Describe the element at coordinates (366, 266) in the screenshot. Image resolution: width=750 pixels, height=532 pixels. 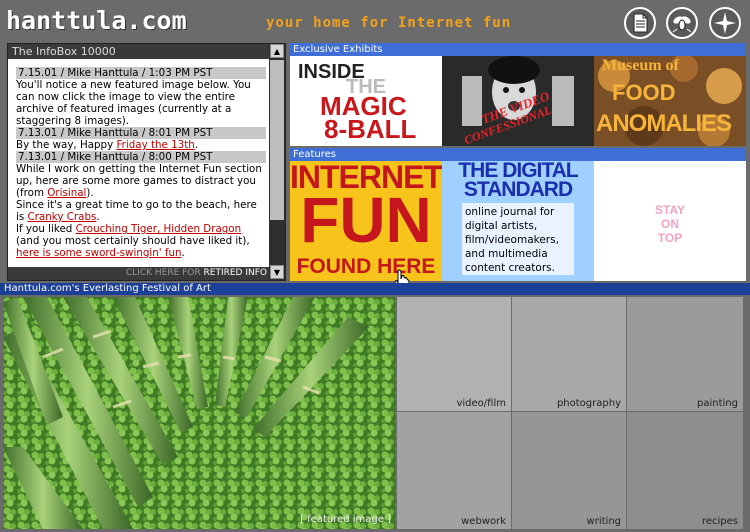
I see `feature-text: FOUND HERE` at that location.